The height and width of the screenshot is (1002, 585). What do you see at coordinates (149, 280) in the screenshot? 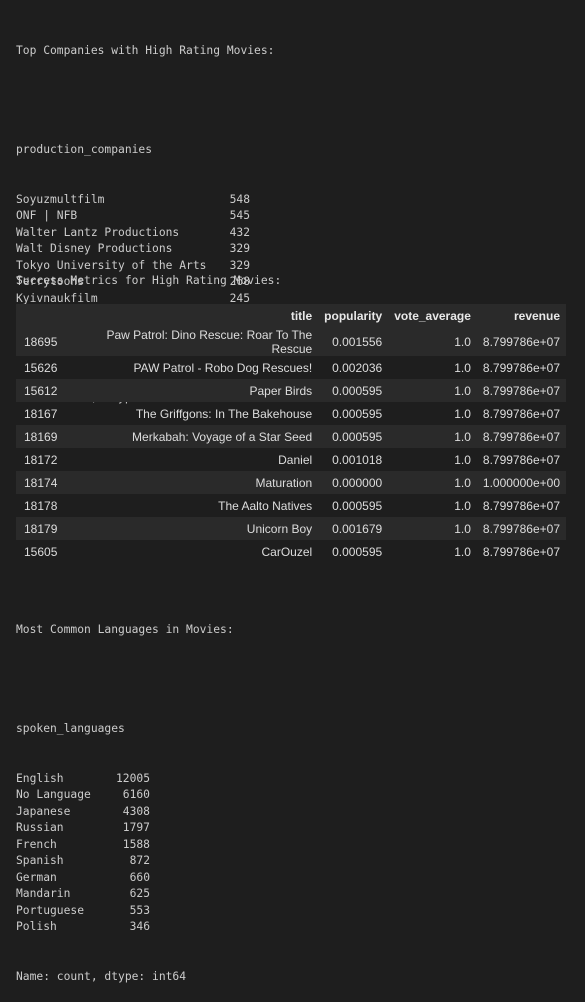
I see `metrics-heading: Success Metrics for High Rating Movies:` at bounding box center [149, 280].